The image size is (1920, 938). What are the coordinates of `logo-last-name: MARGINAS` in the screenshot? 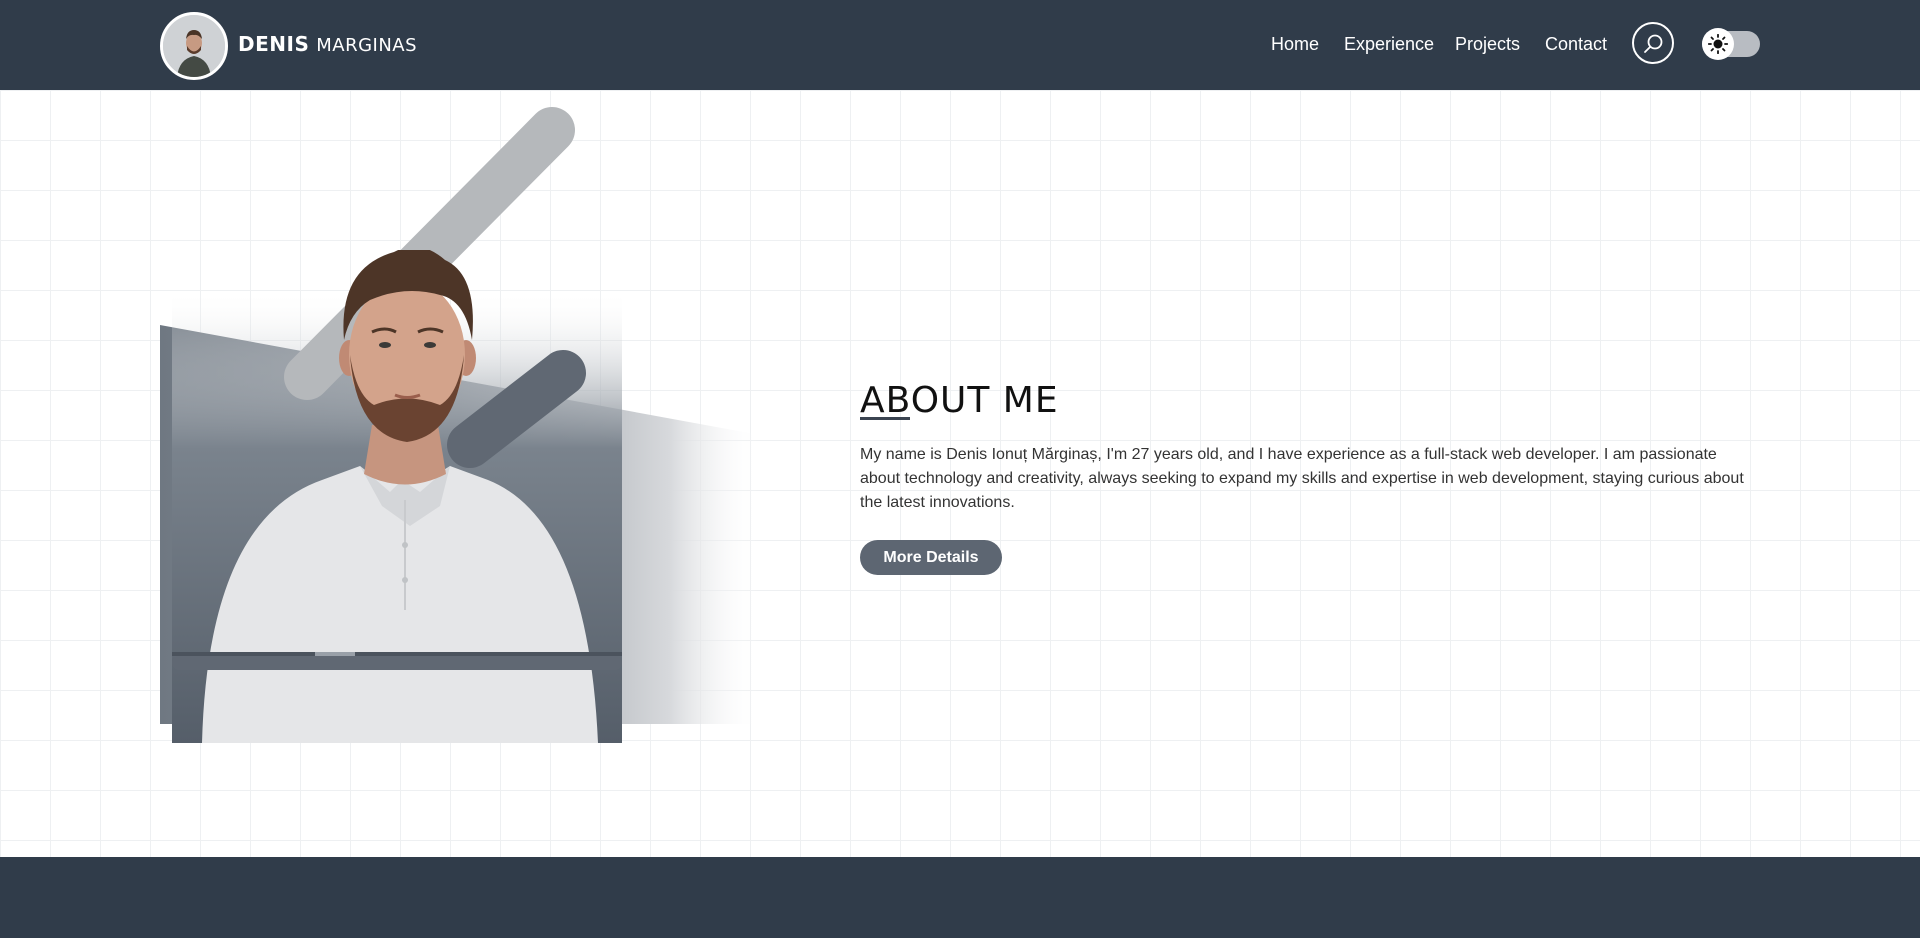 It's located at (367, 45).